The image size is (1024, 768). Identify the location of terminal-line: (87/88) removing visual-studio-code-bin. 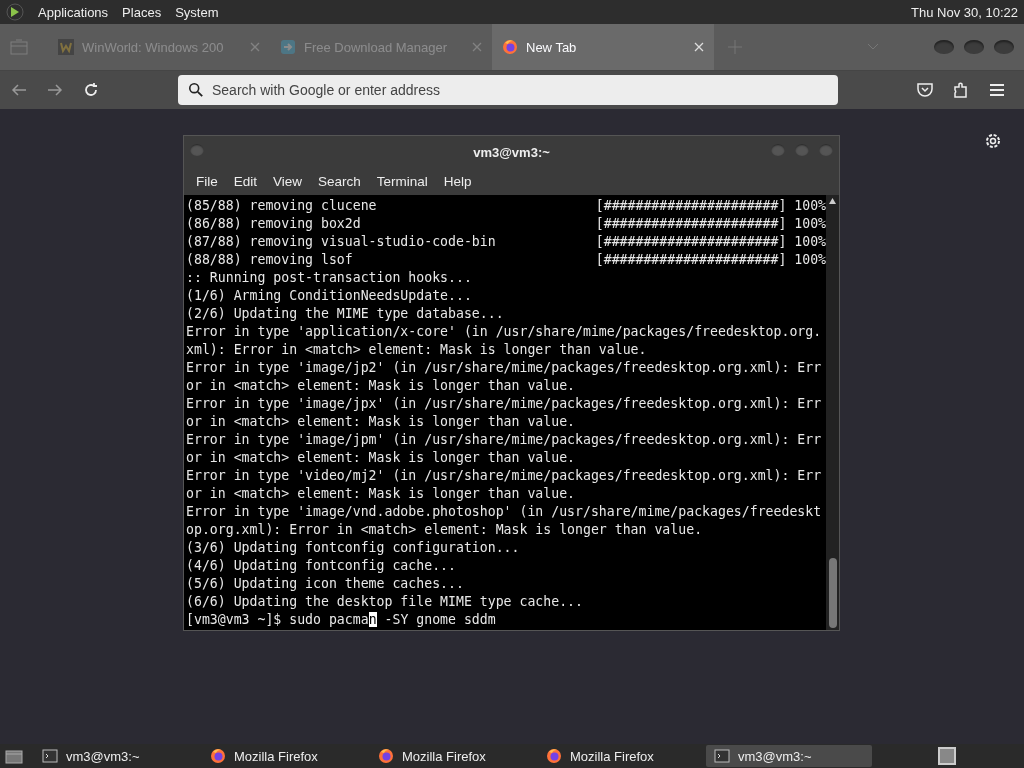
(341, 242).